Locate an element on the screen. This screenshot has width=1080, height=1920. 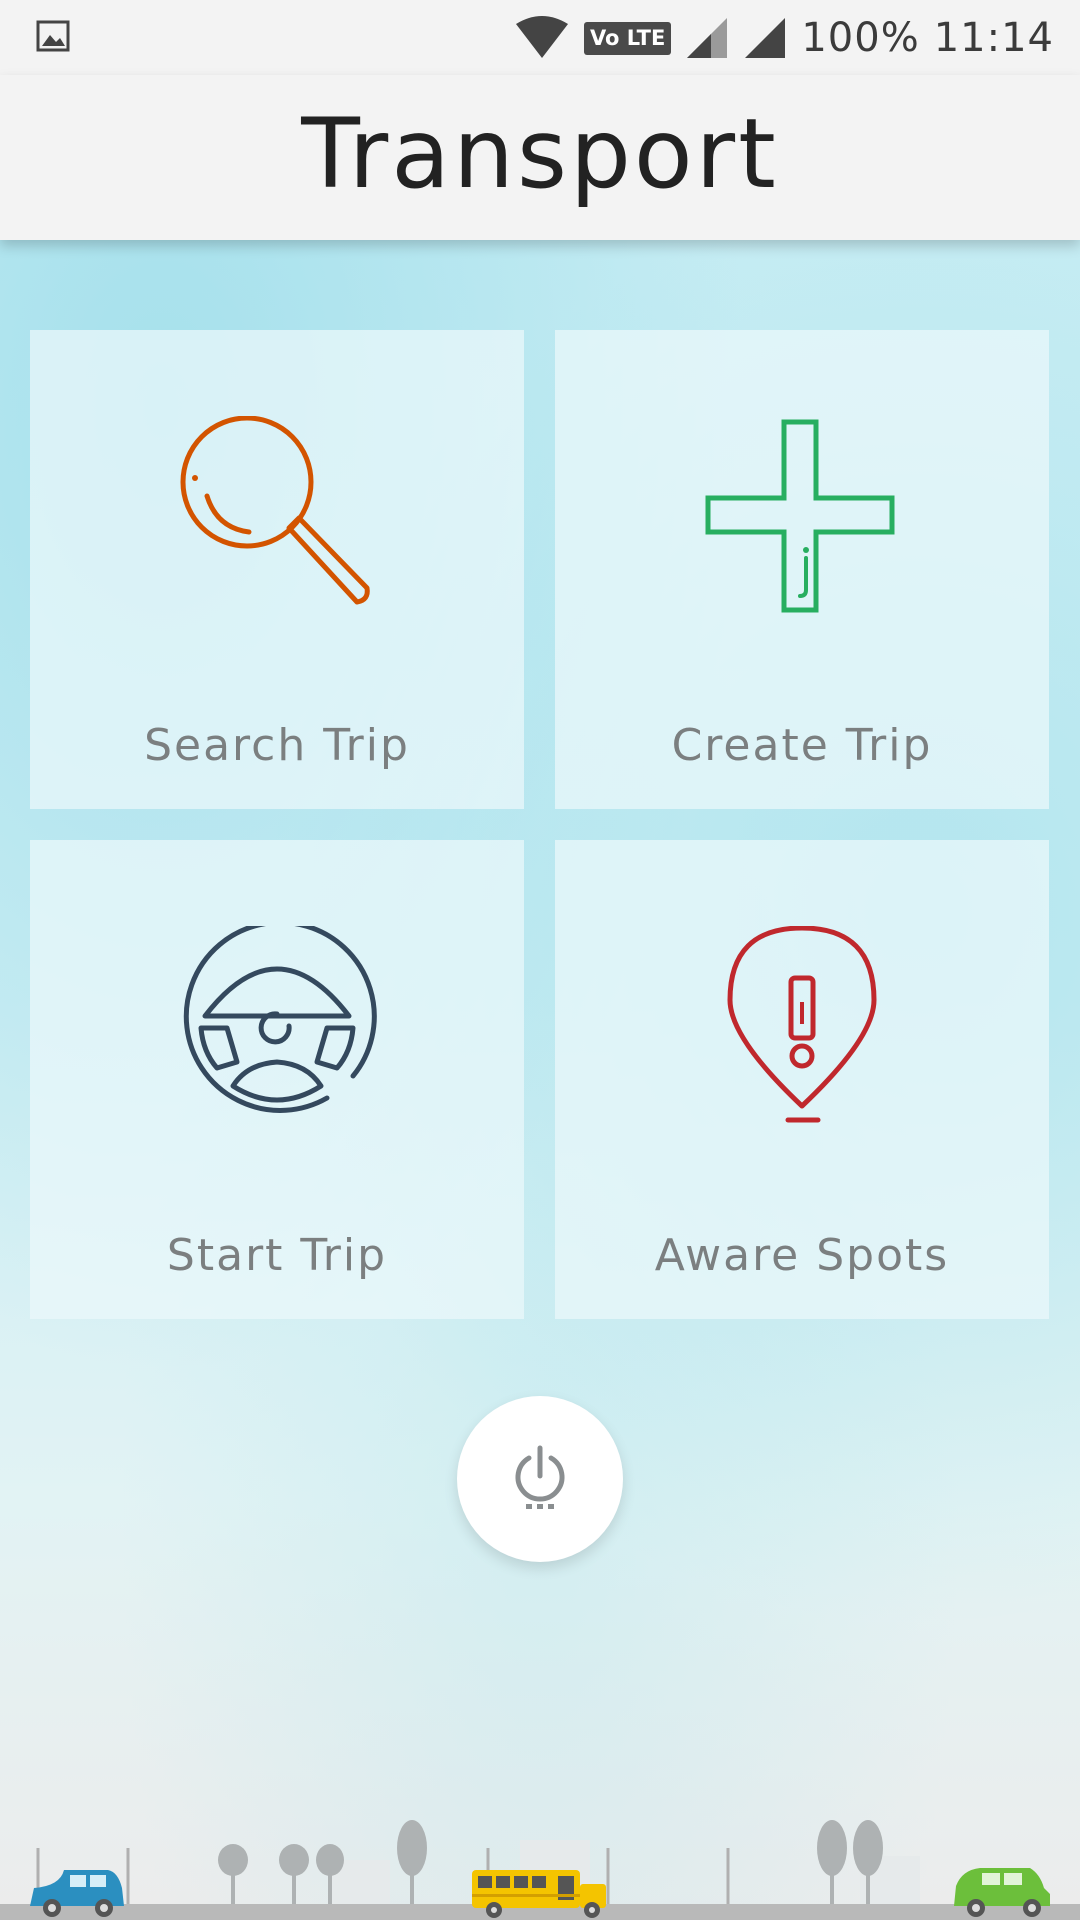
tile-label: Aware Spots is located at coordinates (802, 1255).